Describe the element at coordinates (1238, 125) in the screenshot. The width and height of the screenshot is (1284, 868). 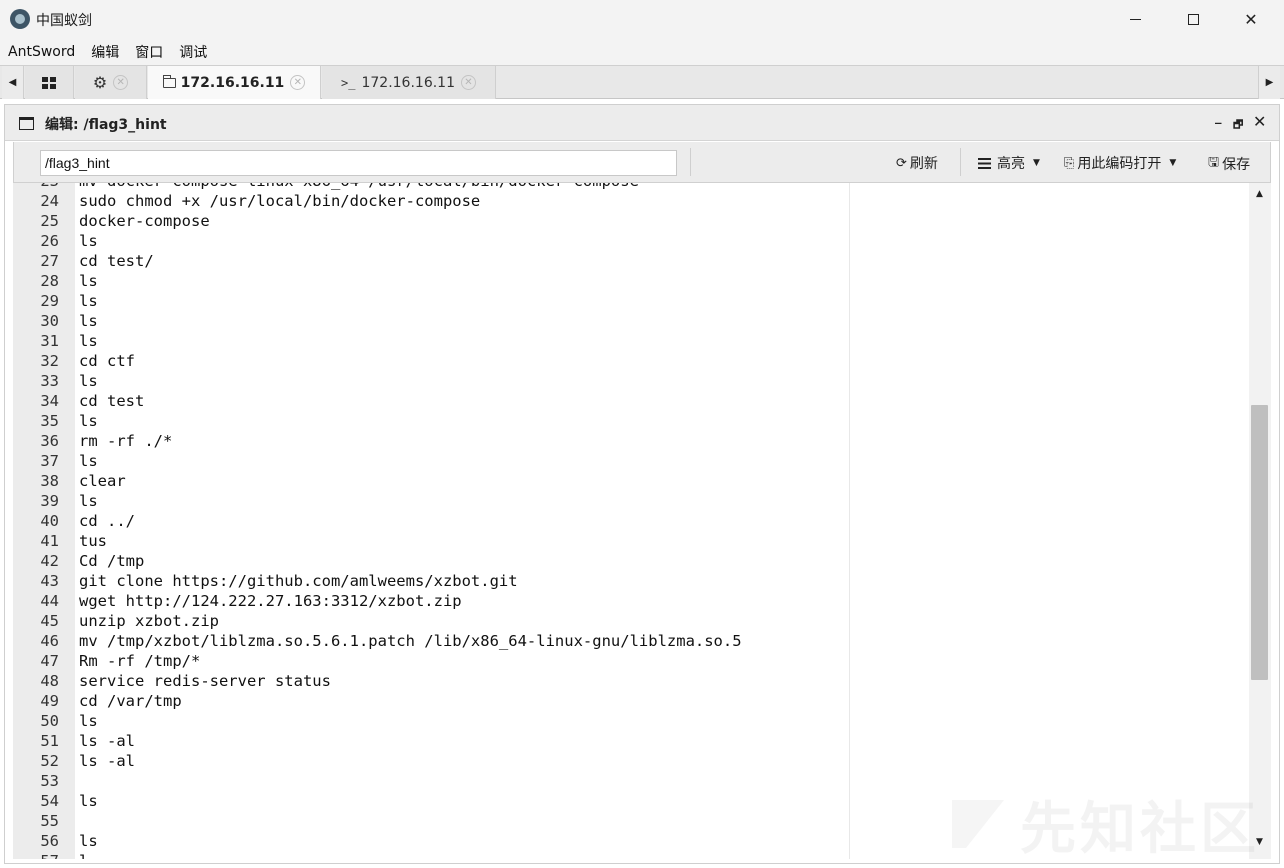
I see `panel-restore-icon: 🗗` at that location.